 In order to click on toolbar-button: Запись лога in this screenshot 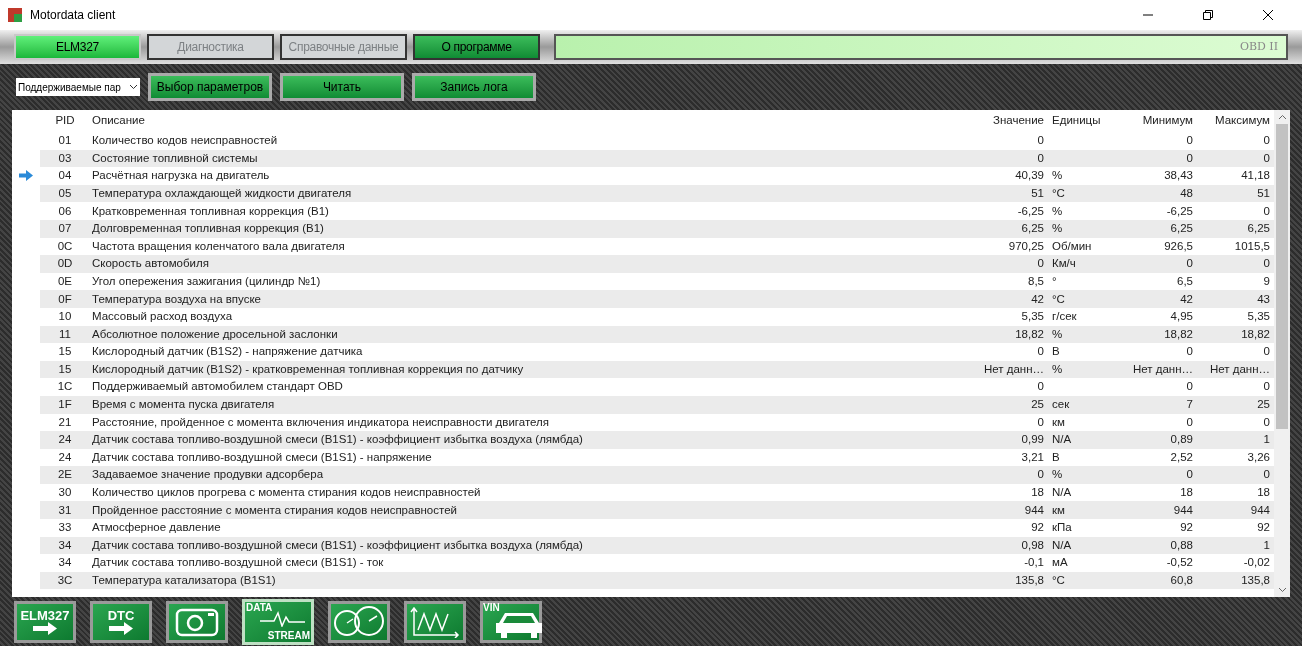, I will do `click(474, 87)`.